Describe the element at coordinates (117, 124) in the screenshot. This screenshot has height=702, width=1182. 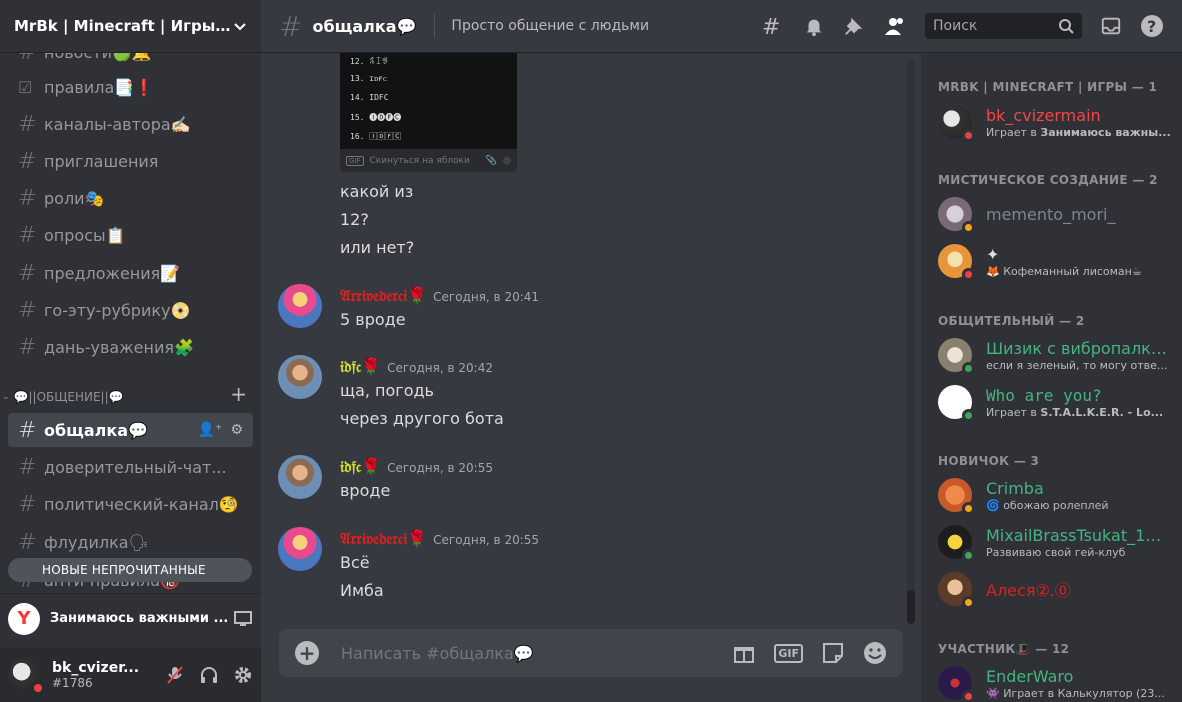
I see `channel-label: каналы-автора✍🏻` at that location.